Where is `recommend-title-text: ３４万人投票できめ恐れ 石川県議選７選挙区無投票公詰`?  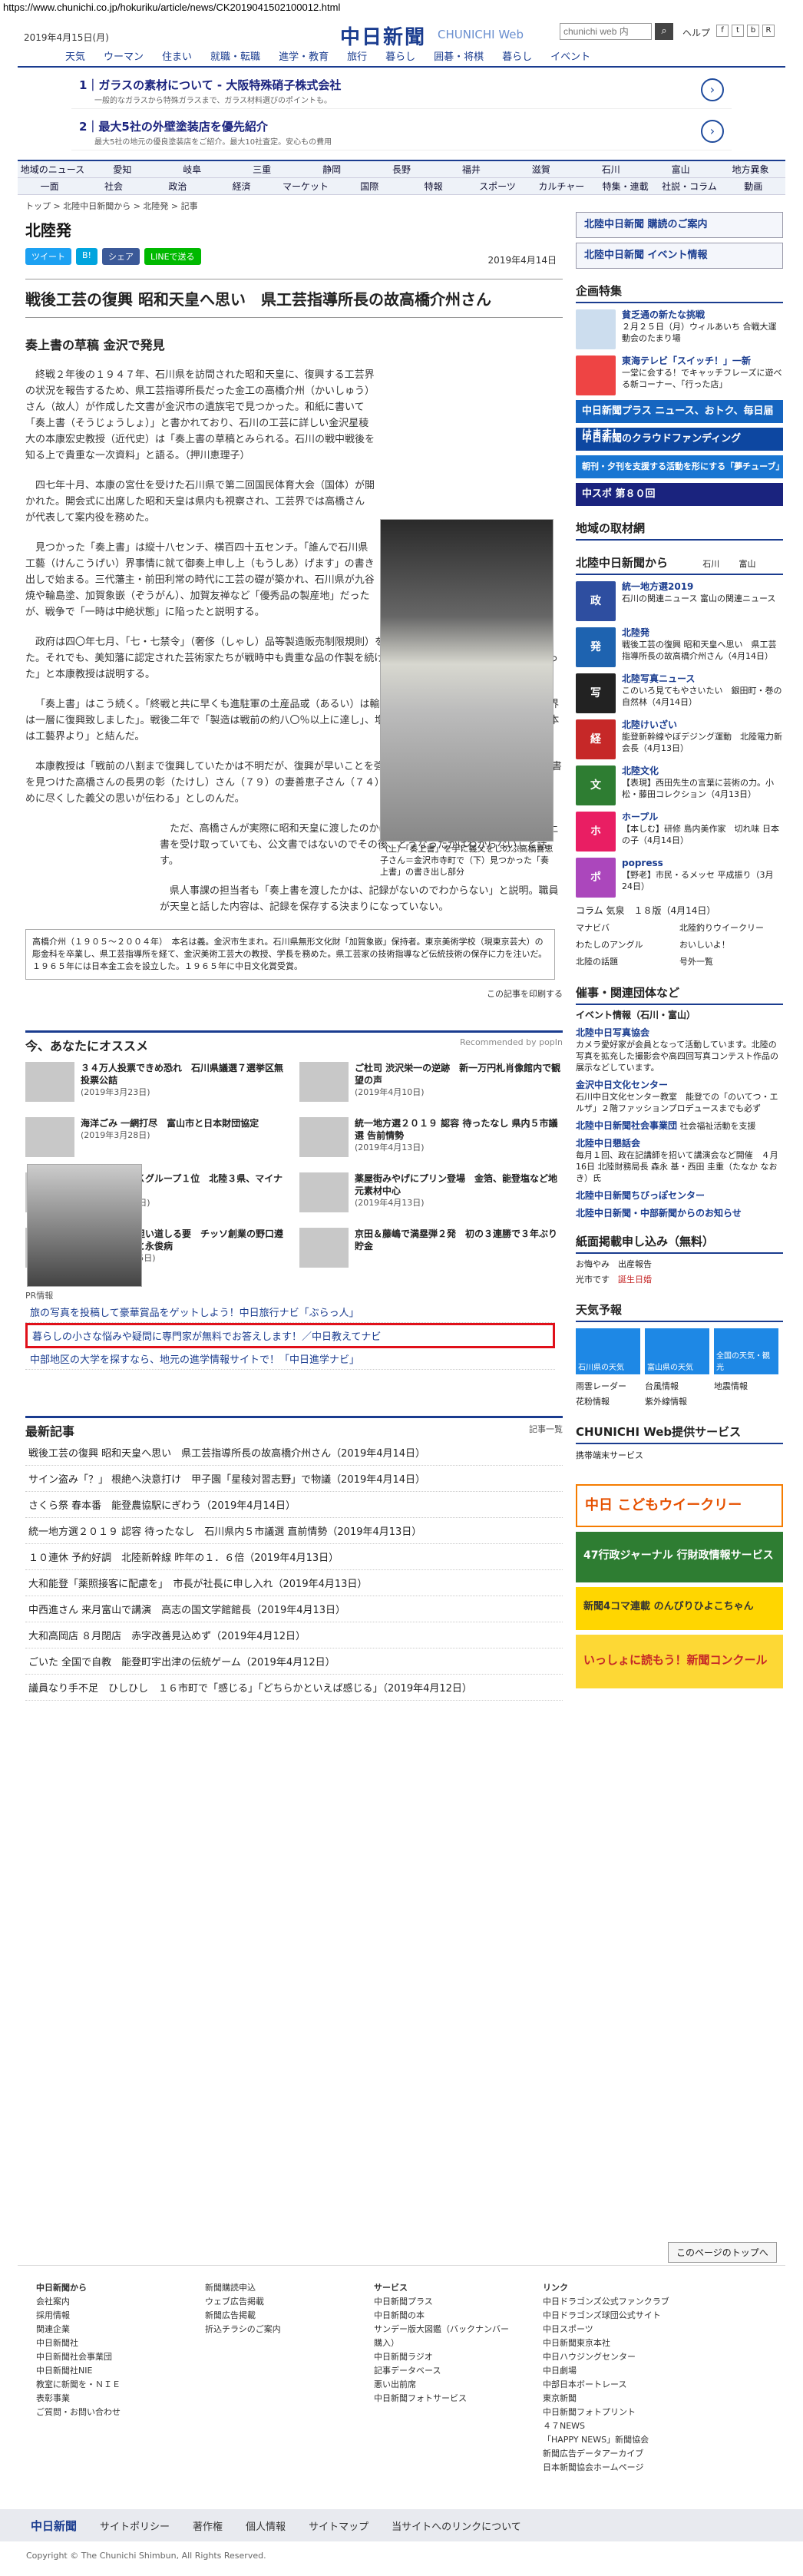 recommend-title-text: ３４万人投票できめ恐れ 石川県議選７選挙区無投票公詰 is located at coordinates (182, 1074).